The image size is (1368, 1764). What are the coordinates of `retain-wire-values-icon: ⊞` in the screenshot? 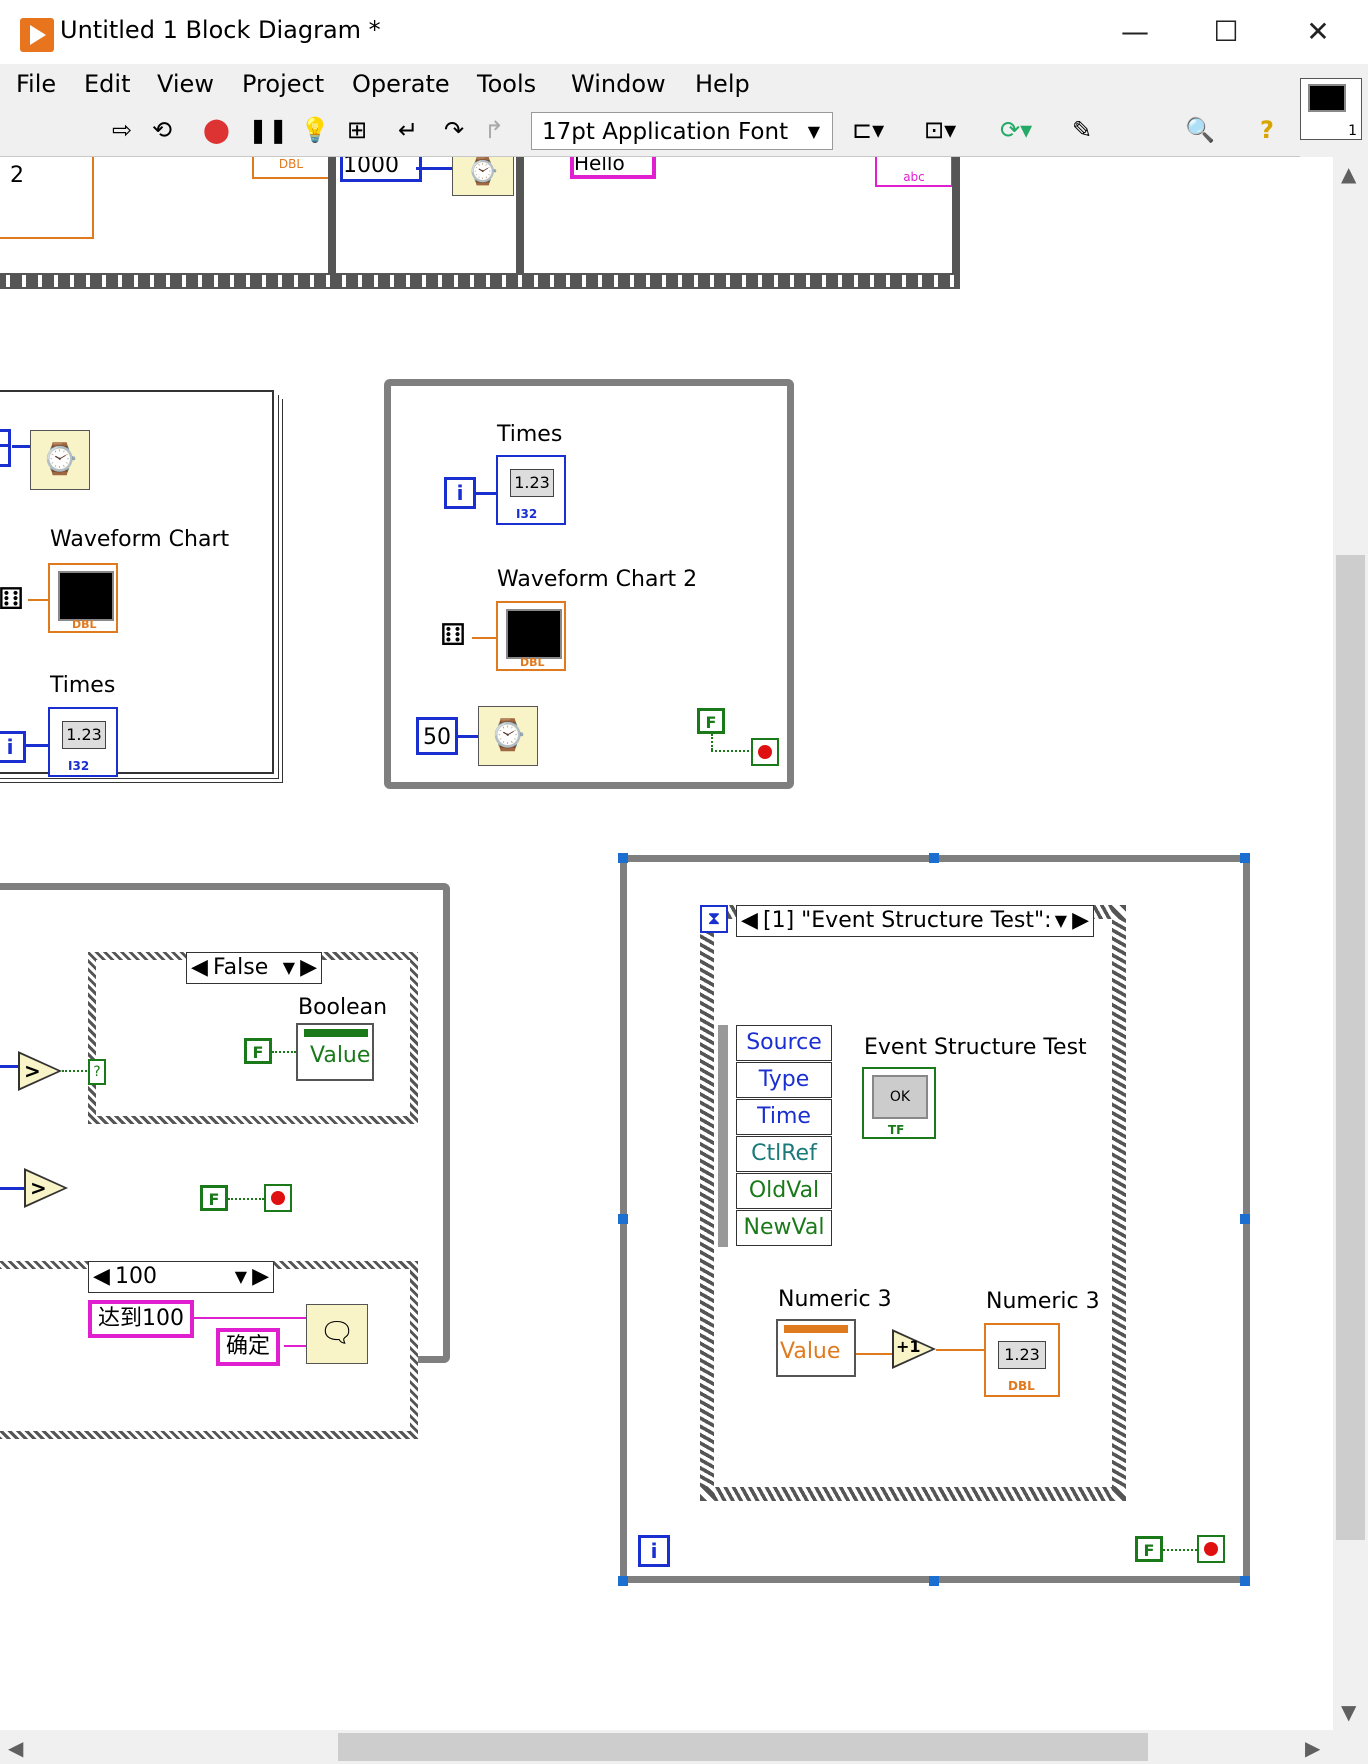 It's located at (357, 130).